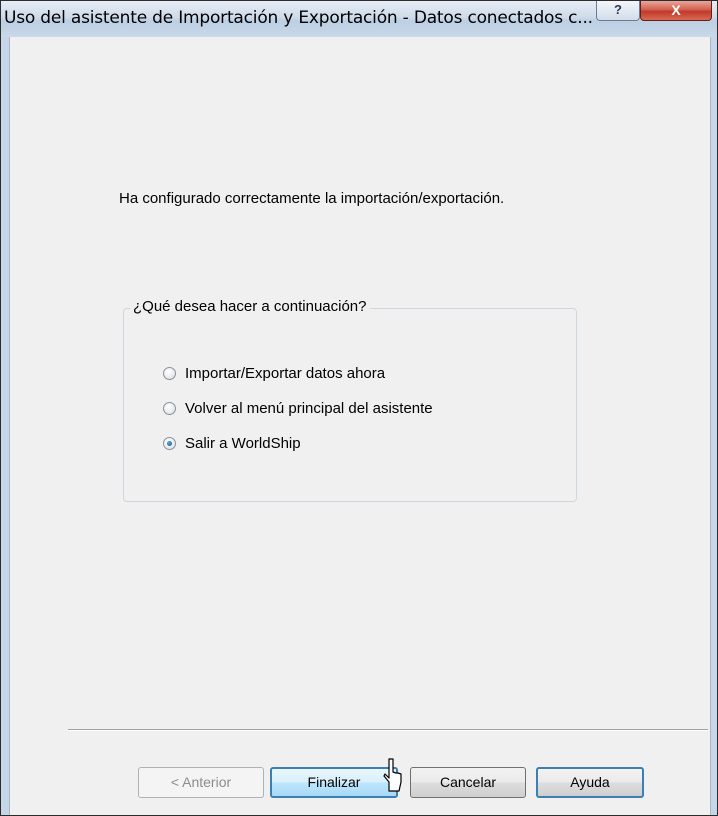  I want to click on option-import-export-now: Importar/Exportar datos ahora, so click(274, 373).